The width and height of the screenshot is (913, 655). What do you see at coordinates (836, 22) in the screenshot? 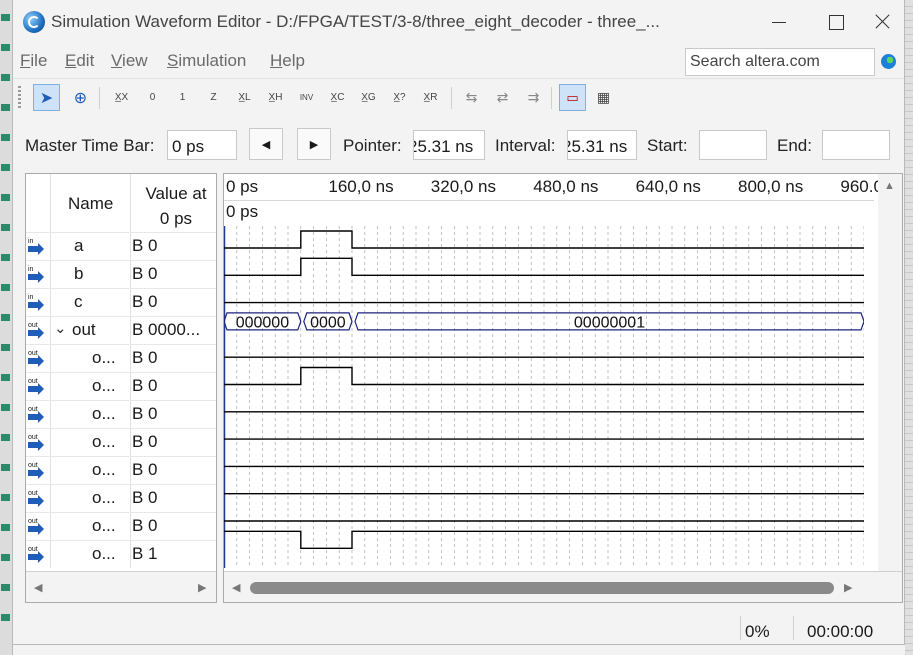
I see `maximize-button` at bounding box center [836, 22].